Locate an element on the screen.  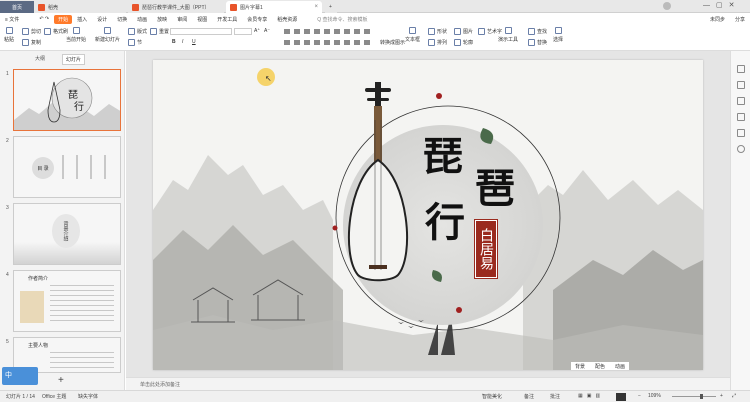
slide-thumb-2: 目 录 is located at coordinates (67, 167).